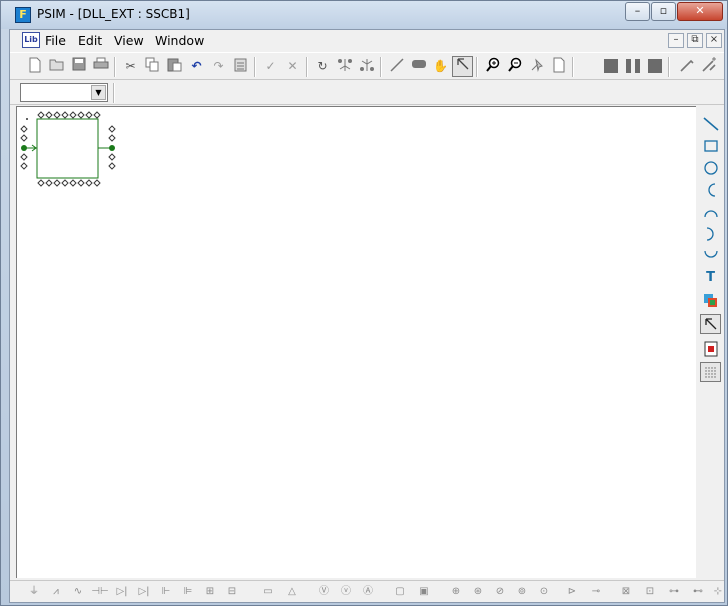  I want to click on main-toolbar: ✂ ↶ ↷ ✓ ✕ ↻ ✋, so click(367, 66).